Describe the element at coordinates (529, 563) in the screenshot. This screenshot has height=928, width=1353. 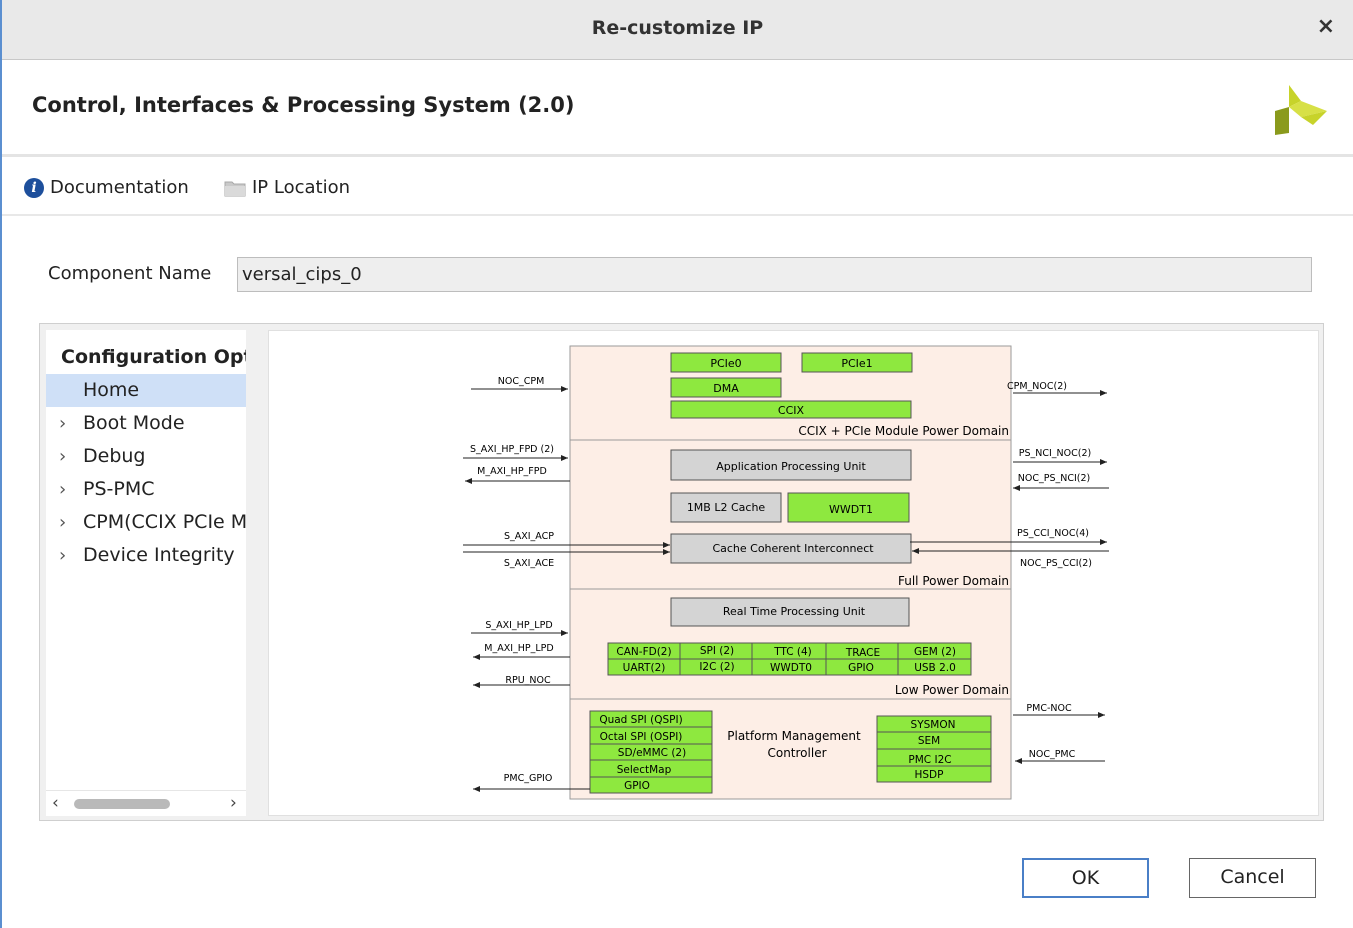
I see `port-label: S_AXI_ACE` at that location.